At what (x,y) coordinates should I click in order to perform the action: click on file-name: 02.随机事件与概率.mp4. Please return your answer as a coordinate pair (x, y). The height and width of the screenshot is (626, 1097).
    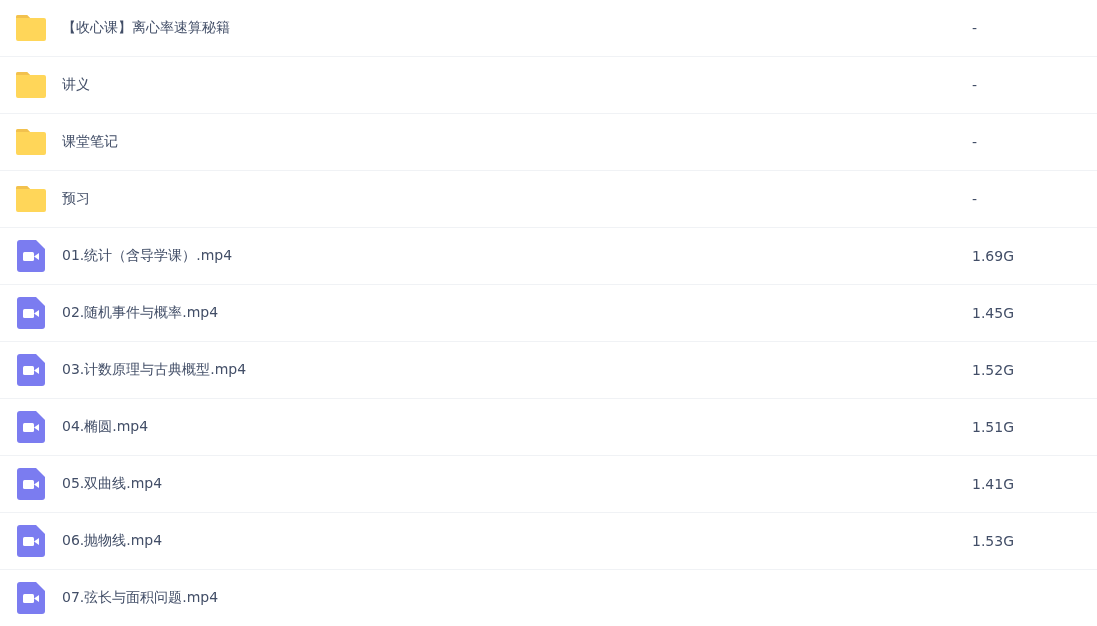
    Looking at the image, I should click on (140, 313).